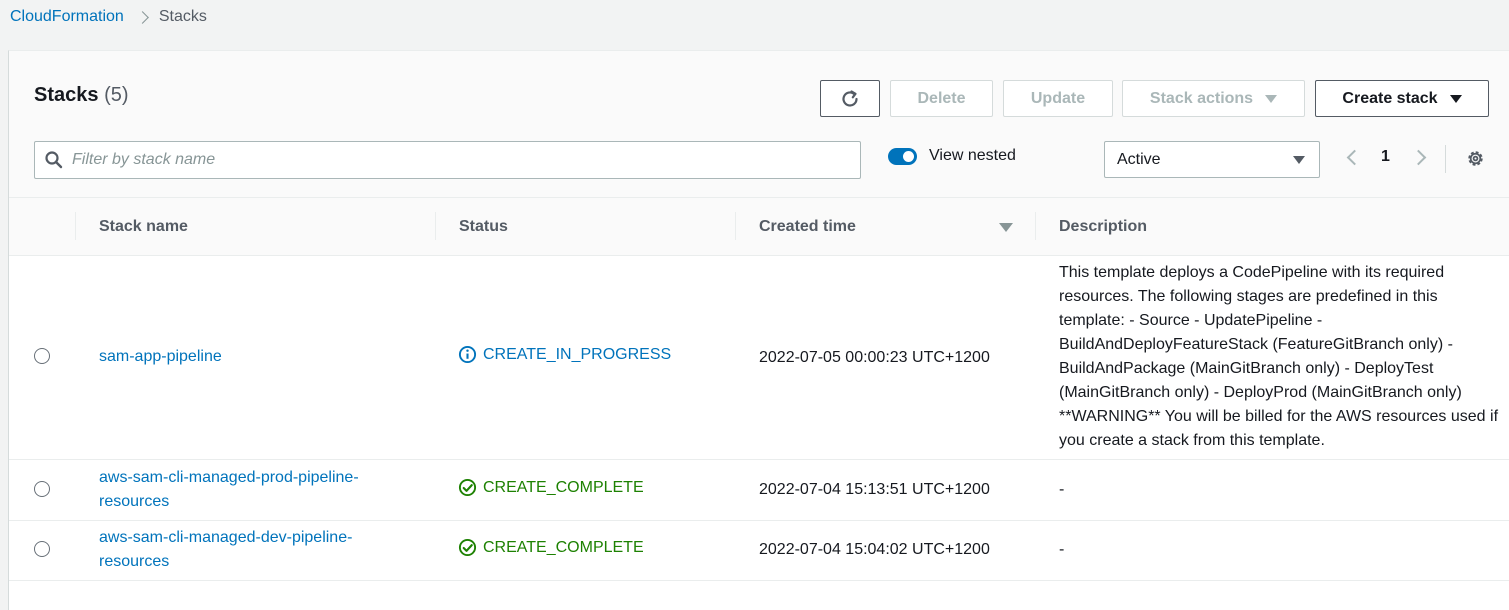  What do you see at coordinates (1390, 98) in the screenshot?
I see `create-stack-label: Create stack` at bounding box center [1390, 98].